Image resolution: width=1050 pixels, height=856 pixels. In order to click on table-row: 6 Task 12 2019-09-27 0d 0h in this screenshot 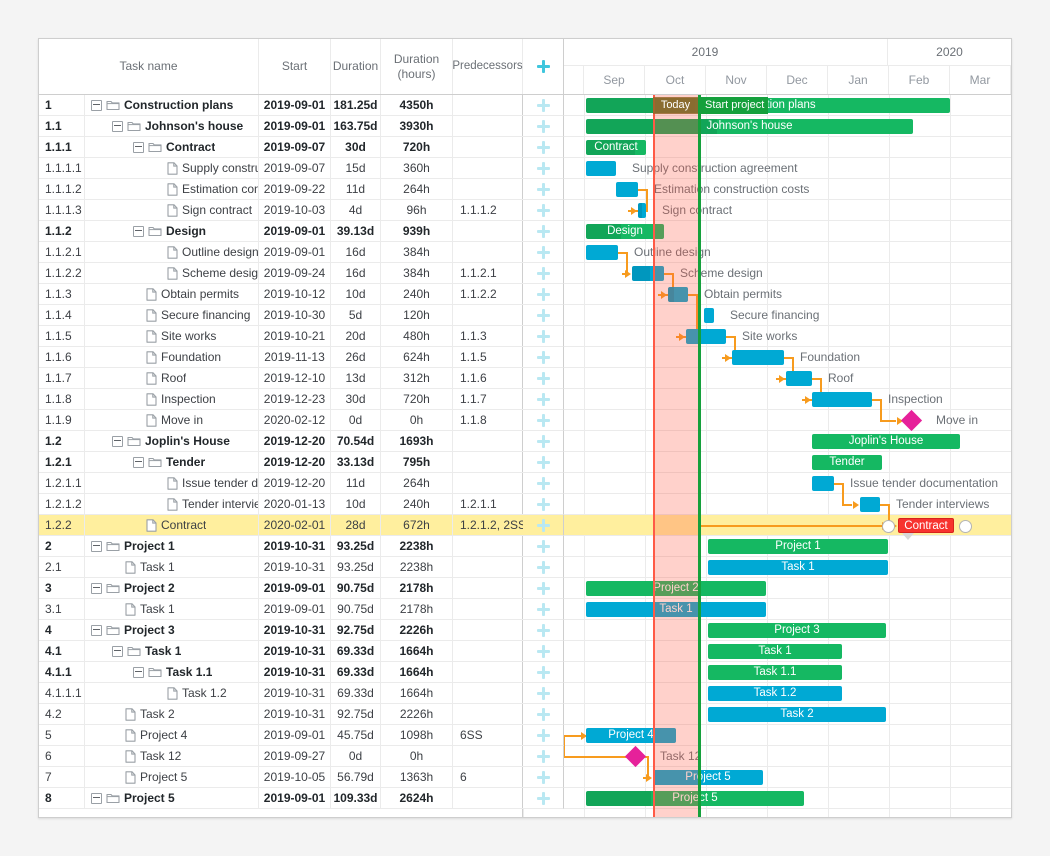, I will do `click(281, 756)`.